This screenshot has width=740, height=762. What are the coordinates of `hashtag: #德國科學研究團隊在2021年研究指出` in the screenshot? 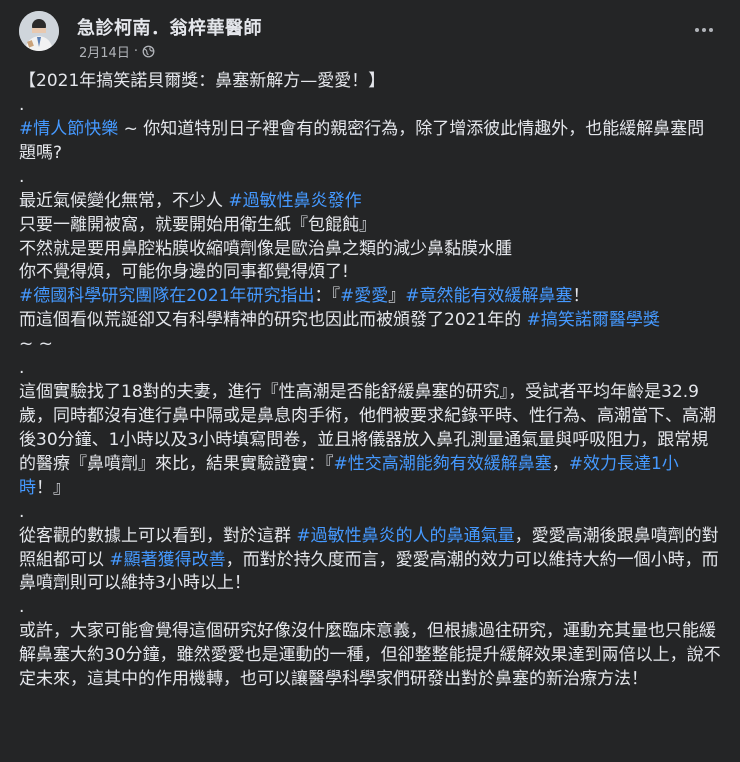 It's located at (167, 296).